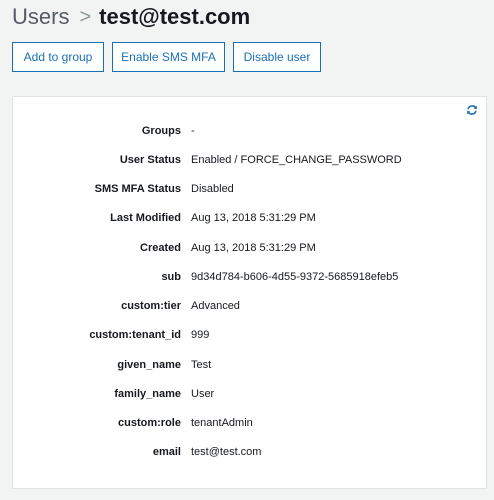 Image resolution: width=494 pixels, height=500 pixels. Describe the element at coordinates (149, 423) in the screenshot. I see `attribute-label: custom:role` at that location.